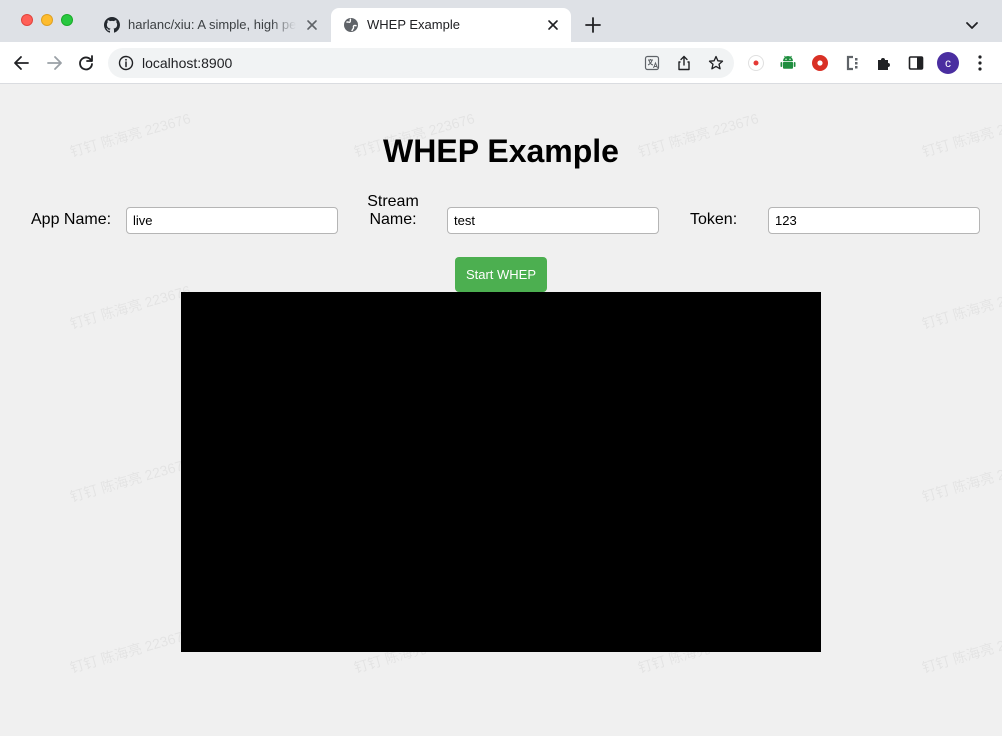 This screenshot has height=736, width=1002. What do you see at coordinates (67, 20) in the screenshot?
I see `zoom-window-button` at bounding box center [67, 20].